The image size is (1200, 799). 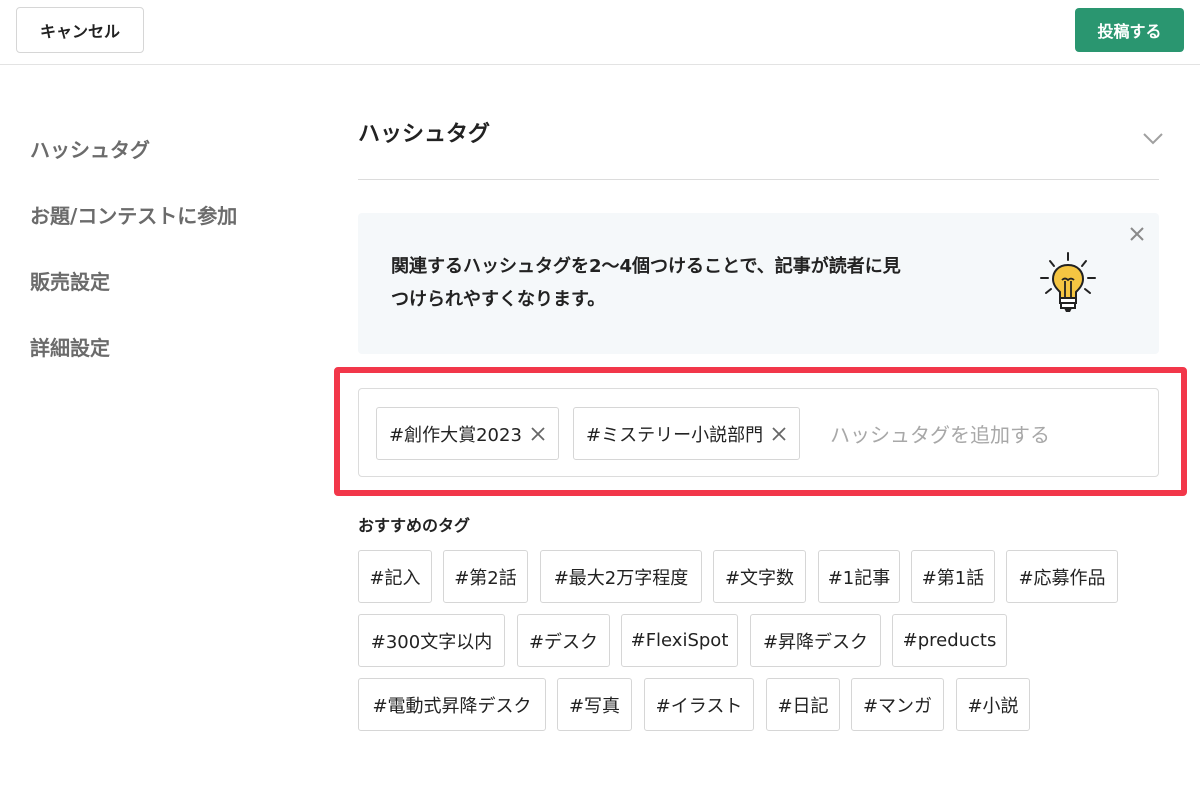 What do you see at coordinates (600, 32) in the screenshot?
I see `top-bar: キャンセル 投稿する` at bounding box center [600, 32].